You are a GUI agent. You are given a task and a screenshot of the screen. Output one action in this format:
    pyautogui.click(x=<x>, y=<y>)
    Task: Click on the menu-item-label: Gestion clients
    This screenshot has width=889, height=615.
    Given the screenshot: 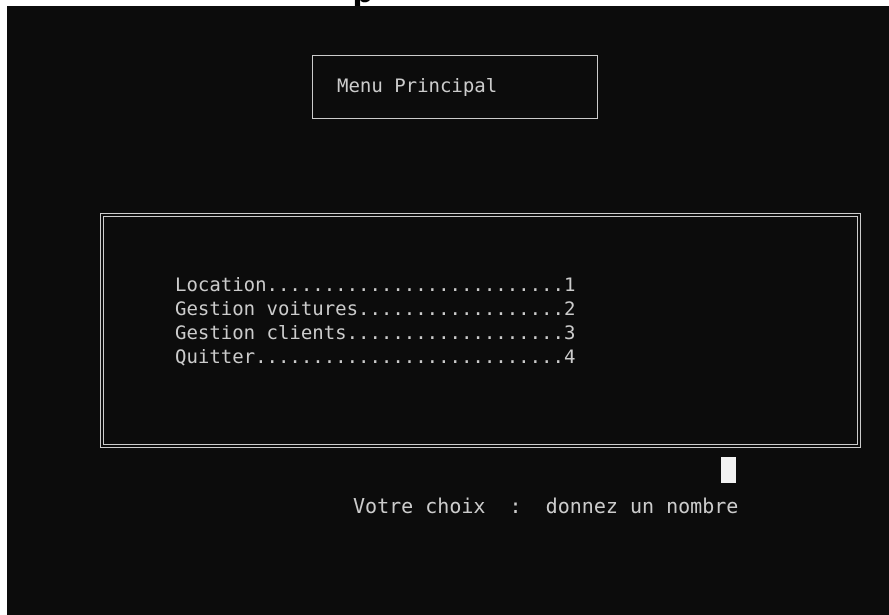 What is the action you would take?
    pyautogui.click(x=261, y=333)
    